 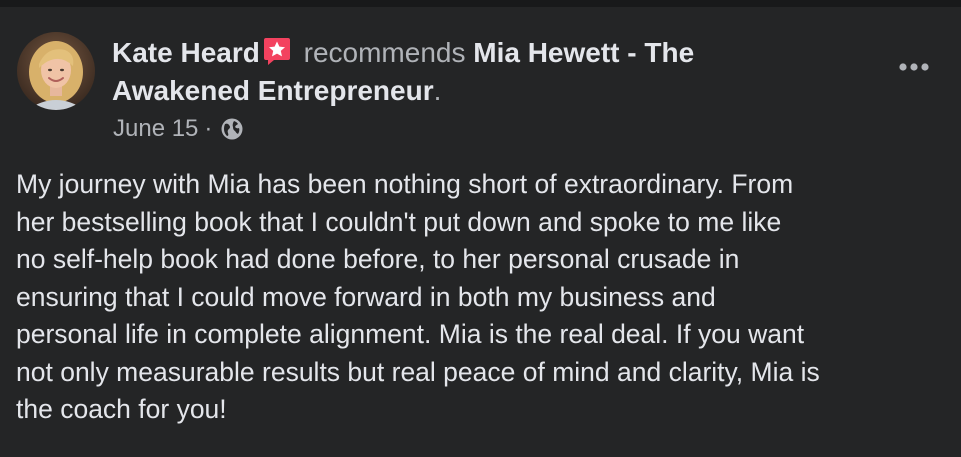 I want to click on ellipsis-icon, so click(x=914, y=67).